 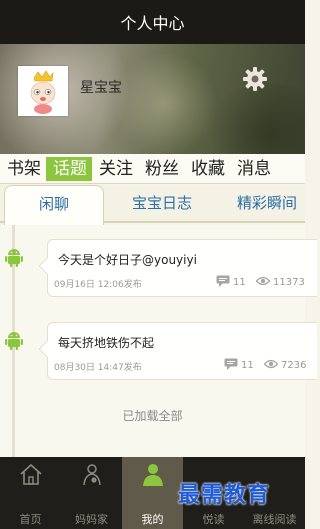 What do you see at coordinates (23, 169) in the screenshot?
I see `tab-bookshelf: 书架` at bounding box center [23, 169].